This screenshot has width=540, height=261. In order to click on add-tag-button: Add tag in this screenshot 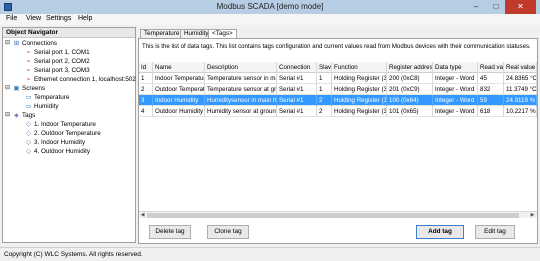, I will do `click(440, 232)`.